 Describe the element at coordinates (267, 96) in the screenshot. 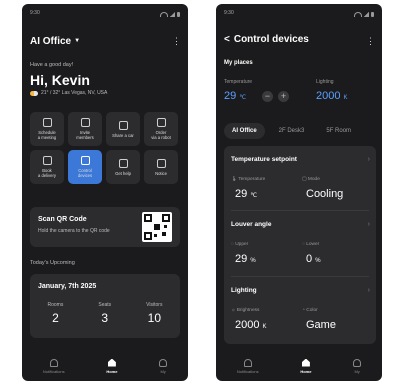

I see `decrease-button: −` at that location.